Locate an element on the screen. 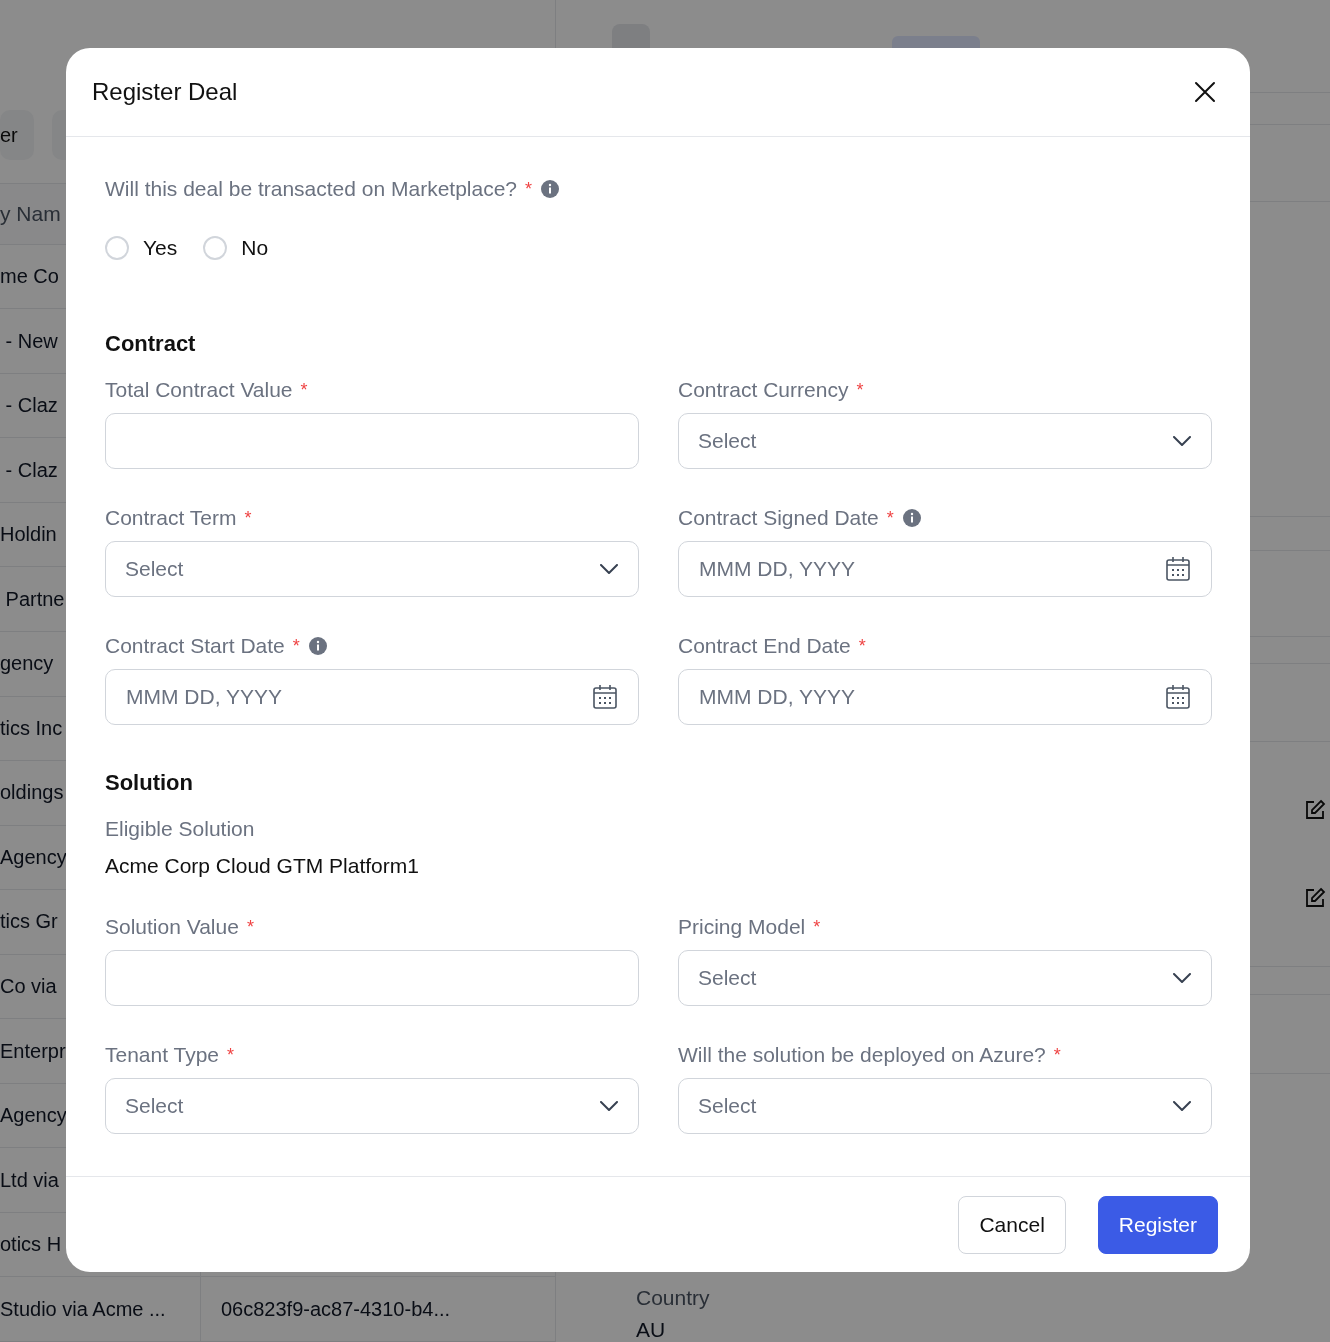  radio-option: No is located at coordinates (236, 248).